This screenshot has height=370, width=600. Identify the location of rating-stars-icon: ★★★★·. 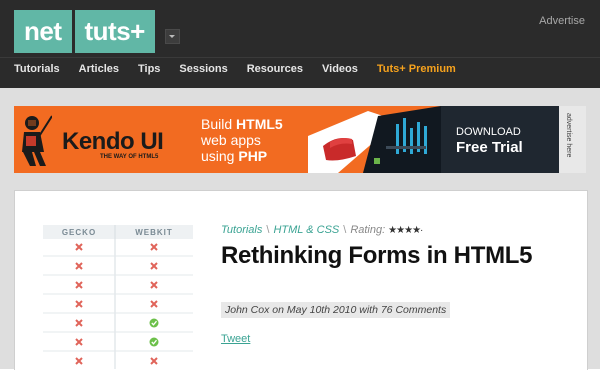
(405, 230).